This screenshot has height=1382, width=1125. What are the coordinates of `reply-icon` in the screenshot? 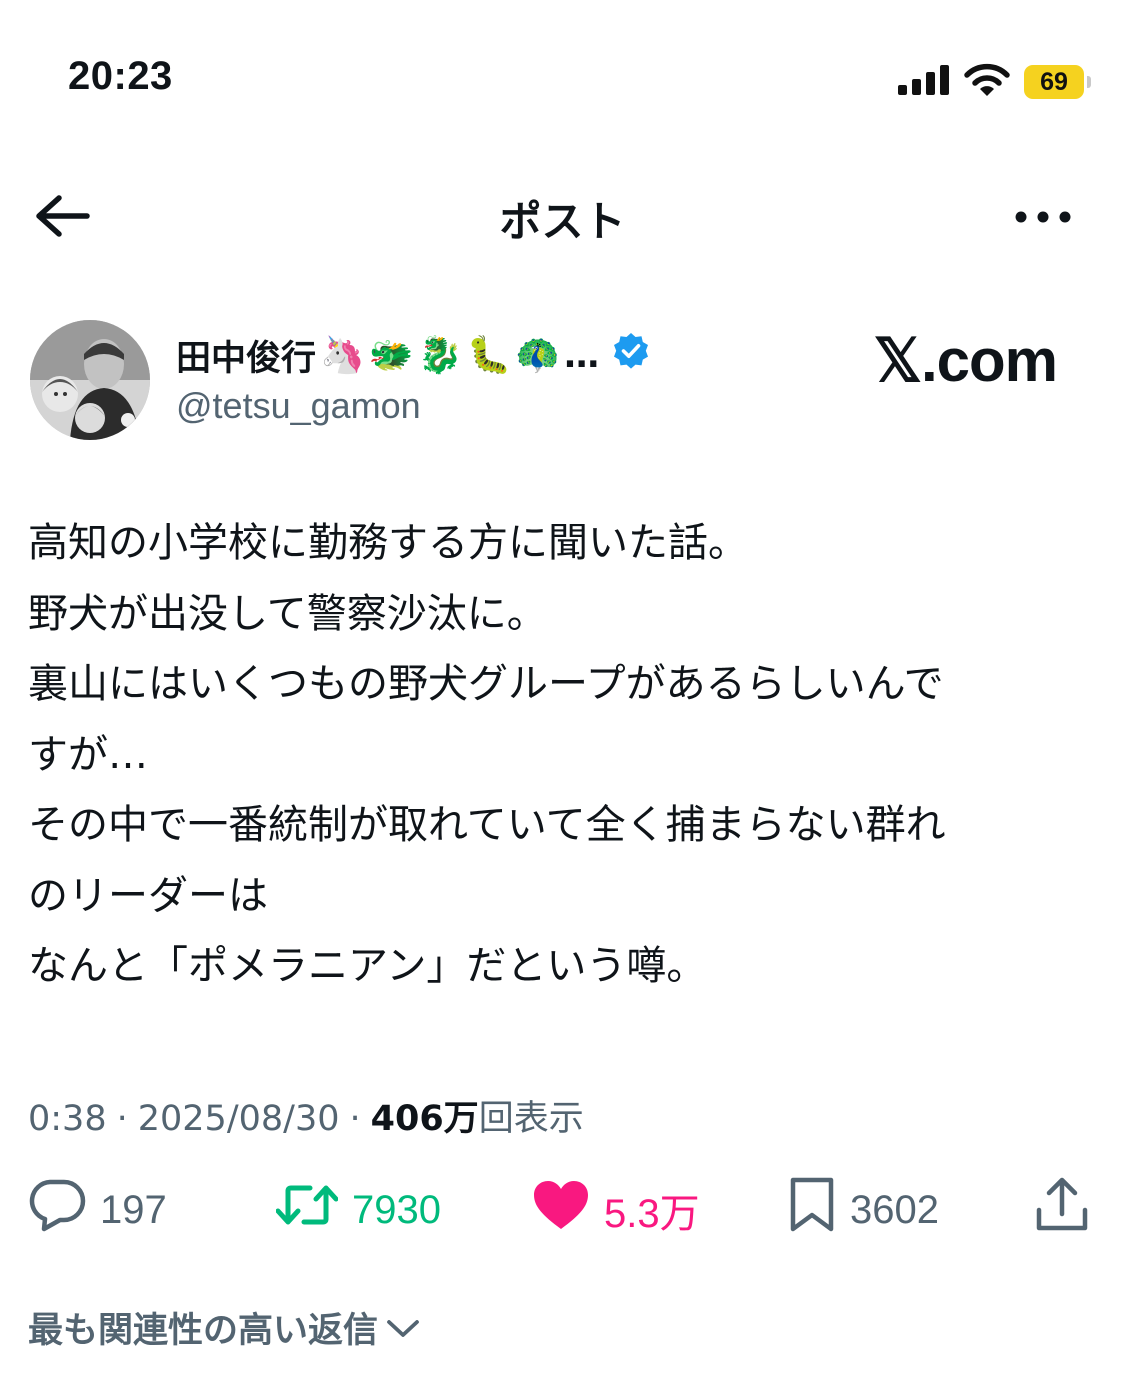 It's located at (57, 1210).